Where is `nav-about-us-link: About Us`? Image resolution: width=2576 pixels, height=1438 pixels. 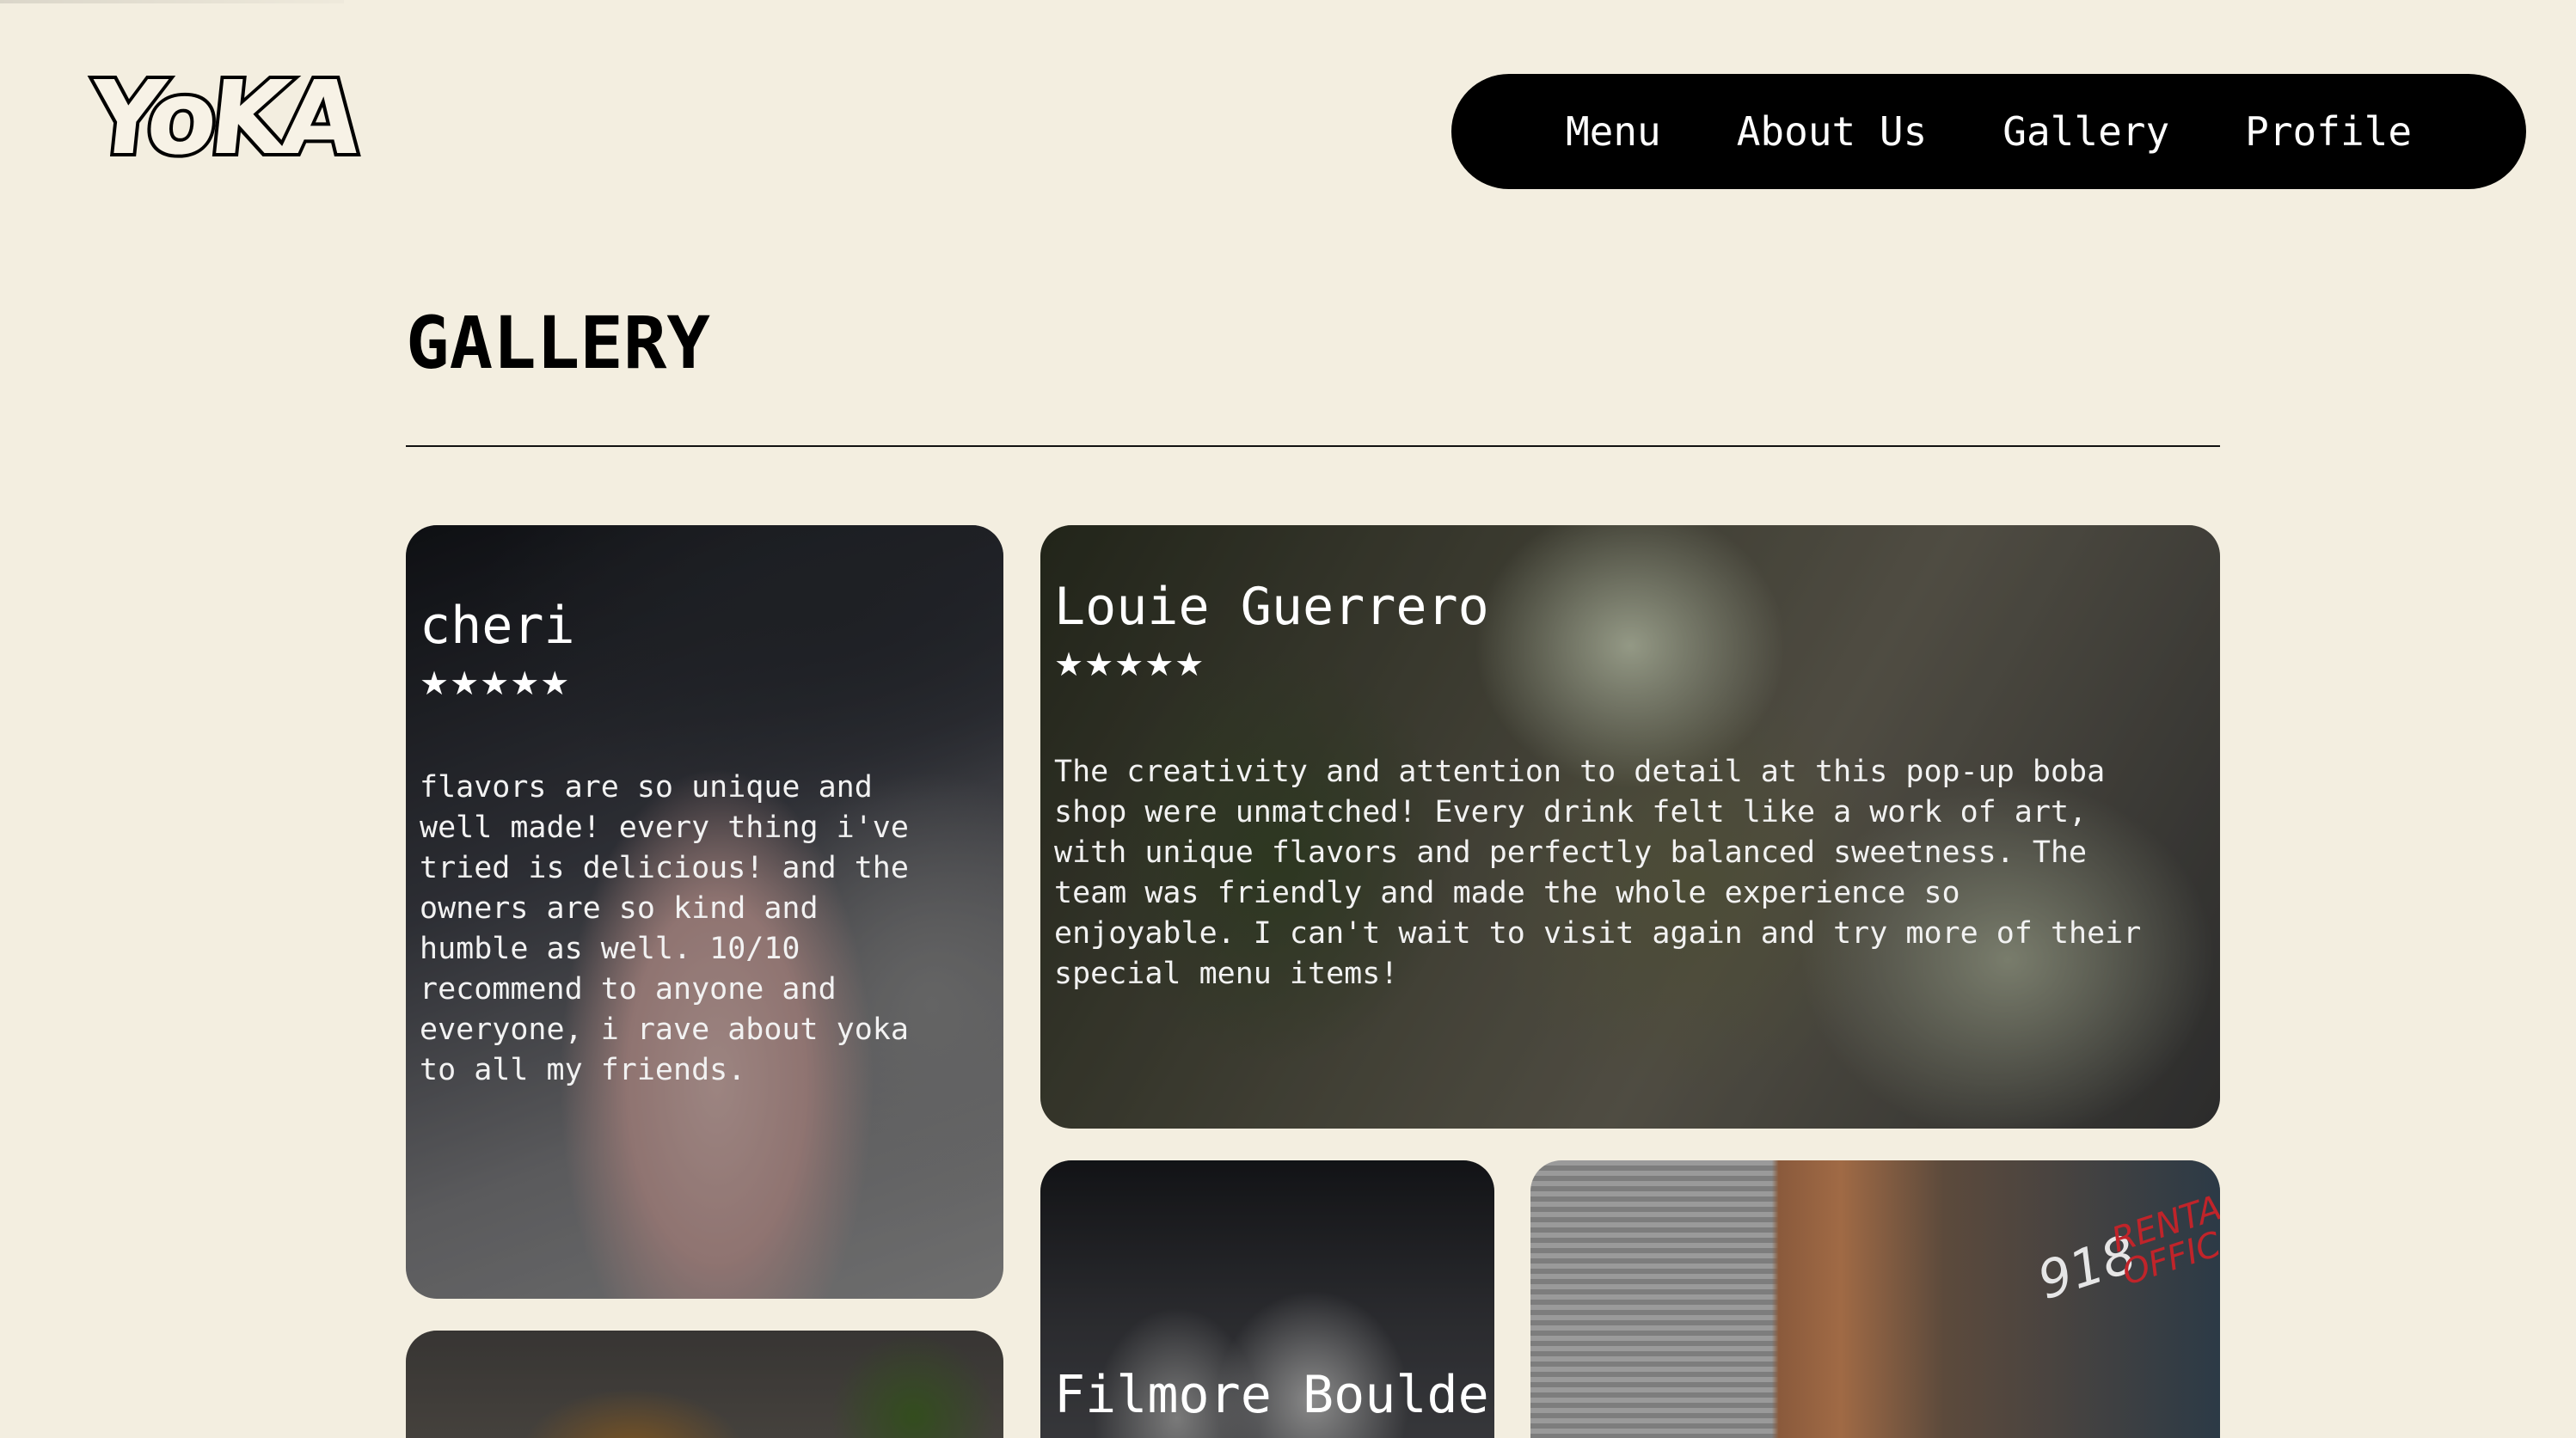 nav-about-us-link: About Us is located at coordinates (1832, 131).